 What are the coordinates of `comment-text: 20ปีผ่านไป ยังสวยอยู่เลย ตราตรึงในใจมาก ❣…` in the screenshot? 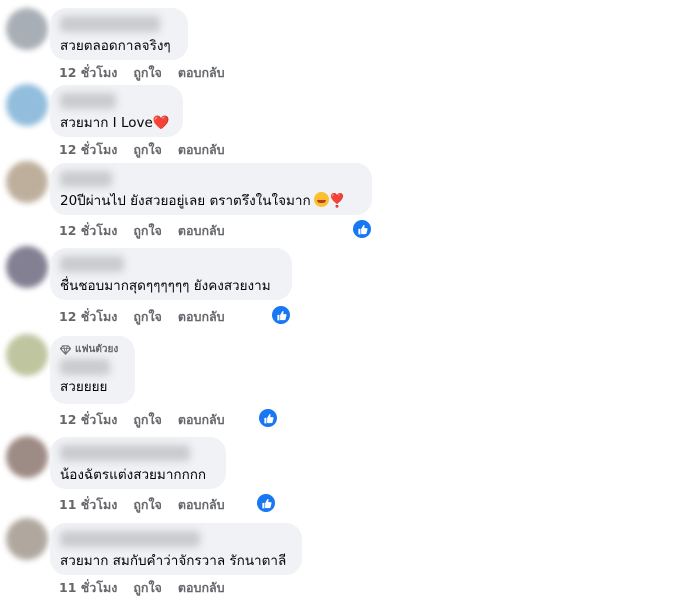 It's located at (203, 200).